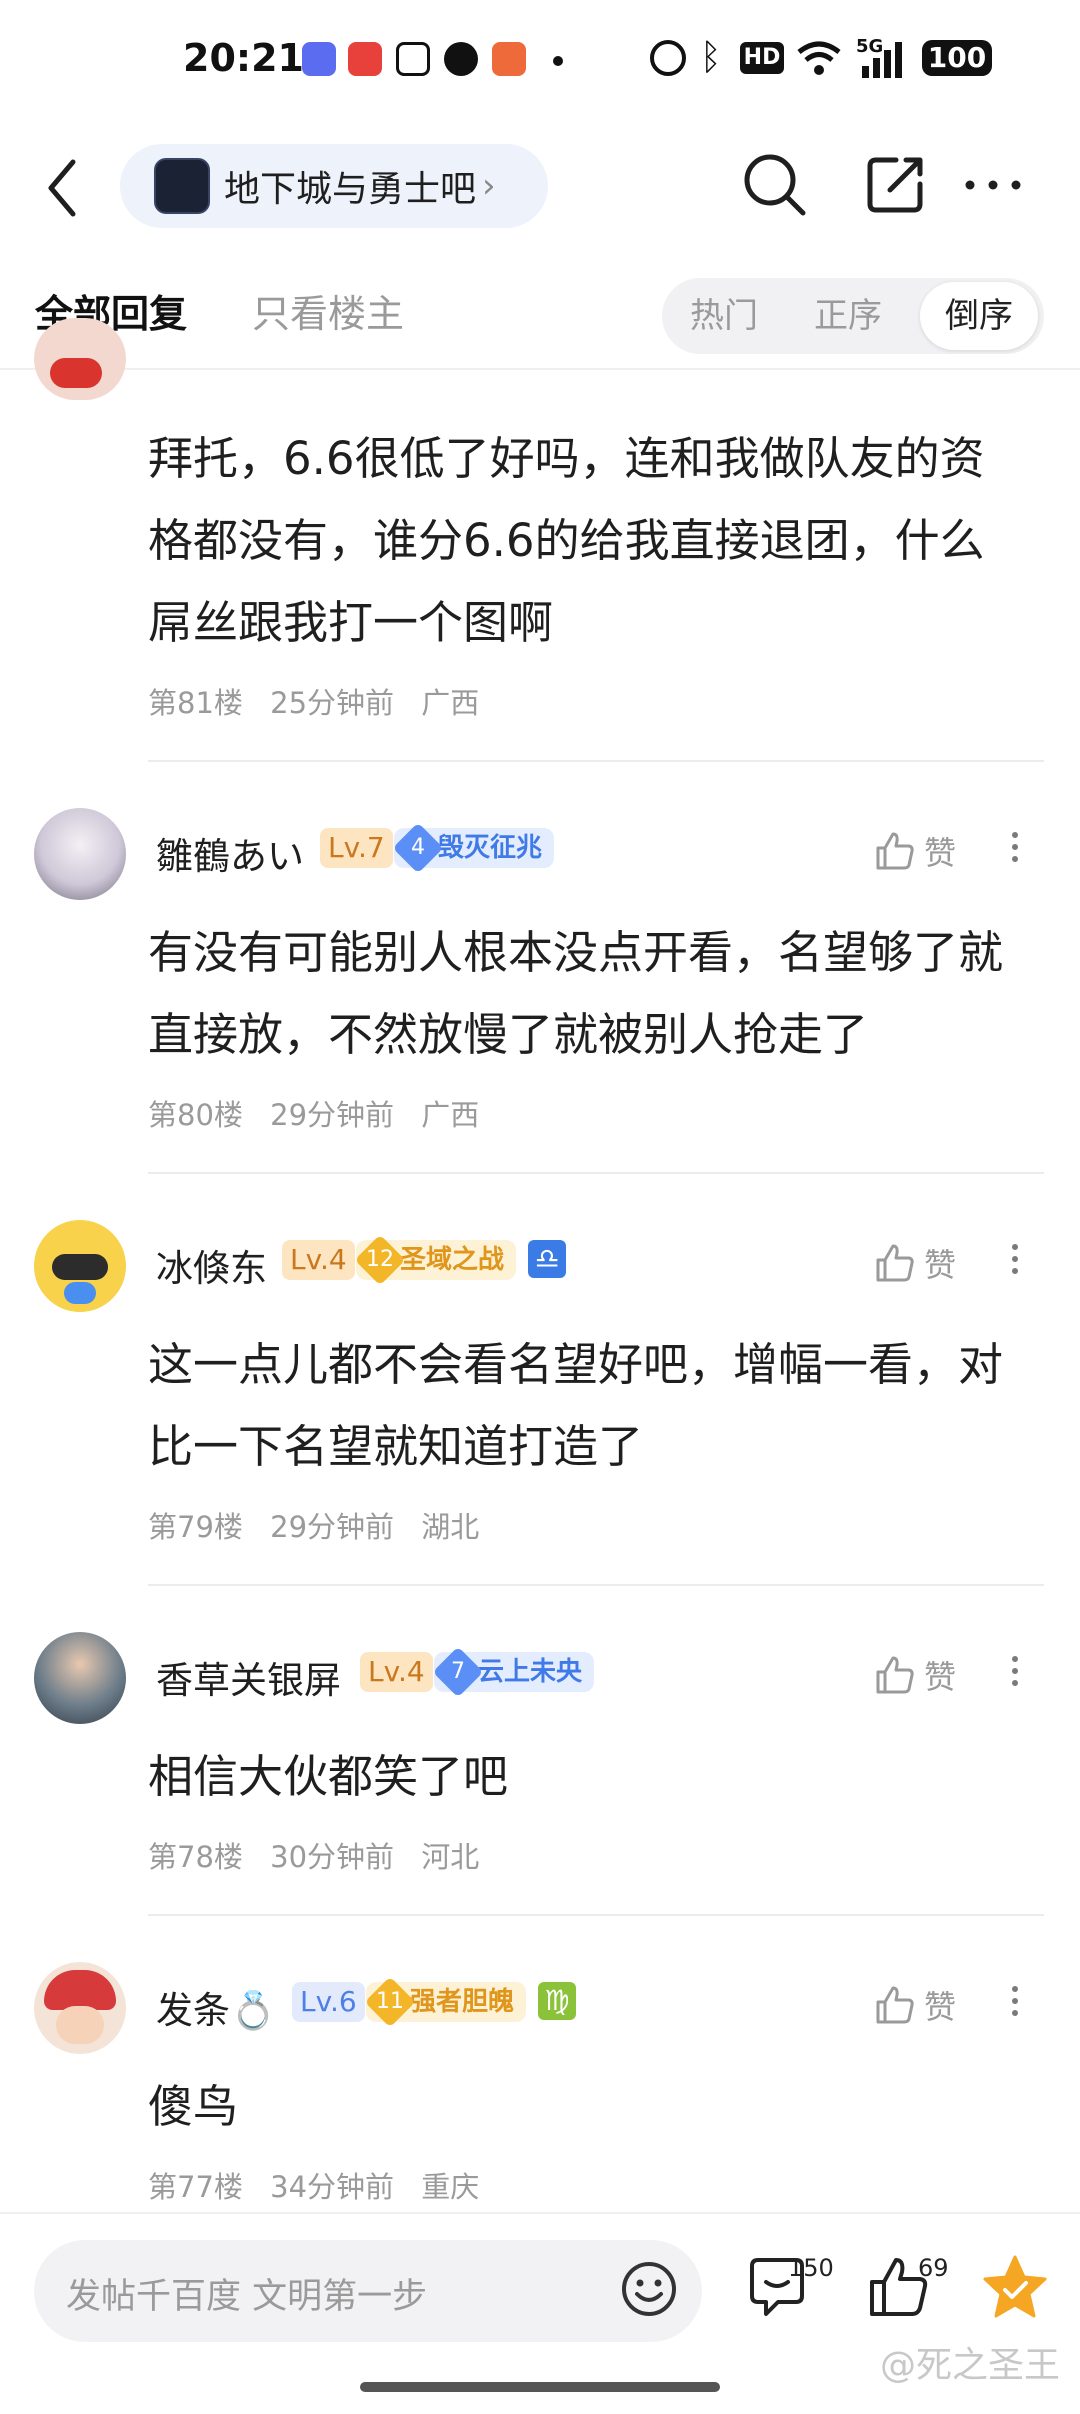 This screenshot has width=1080, height=2414. I want to click on username: 香草关银屏, so click(248, 1677).